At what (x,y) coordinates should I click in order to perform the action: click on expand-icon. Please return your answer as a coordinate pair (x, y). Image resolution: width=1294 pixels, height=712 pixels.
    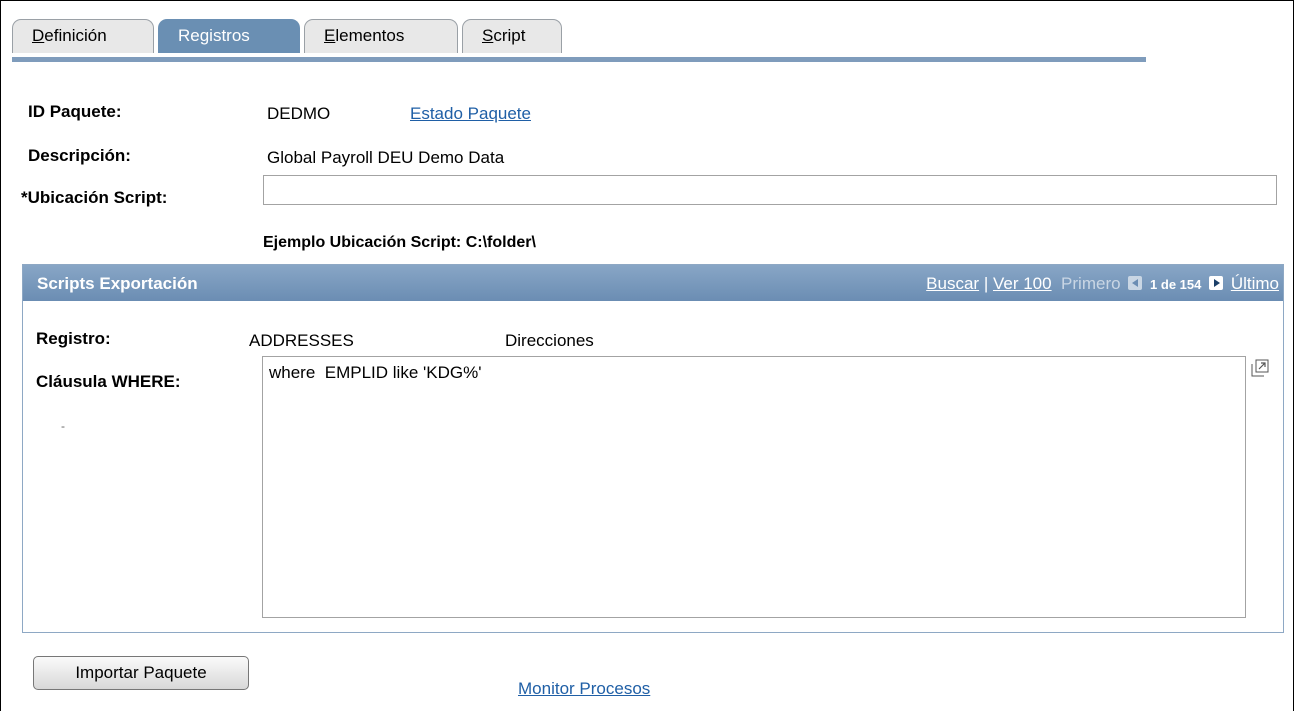
    Looking at the image, I should click on (1260, 368).